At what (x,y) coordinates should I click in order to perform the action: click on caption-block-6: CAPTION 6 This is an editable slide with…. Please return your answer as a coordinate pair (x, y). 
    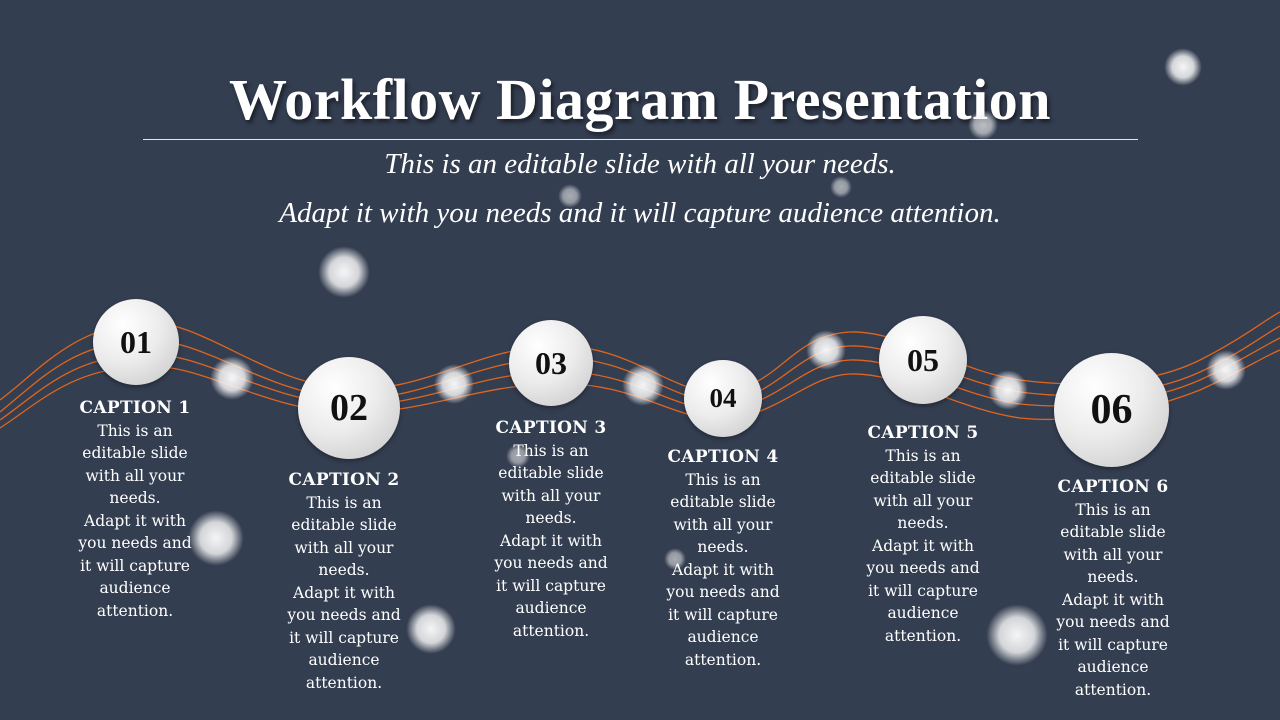
    Looking at the image, I should click on (1113, 588).